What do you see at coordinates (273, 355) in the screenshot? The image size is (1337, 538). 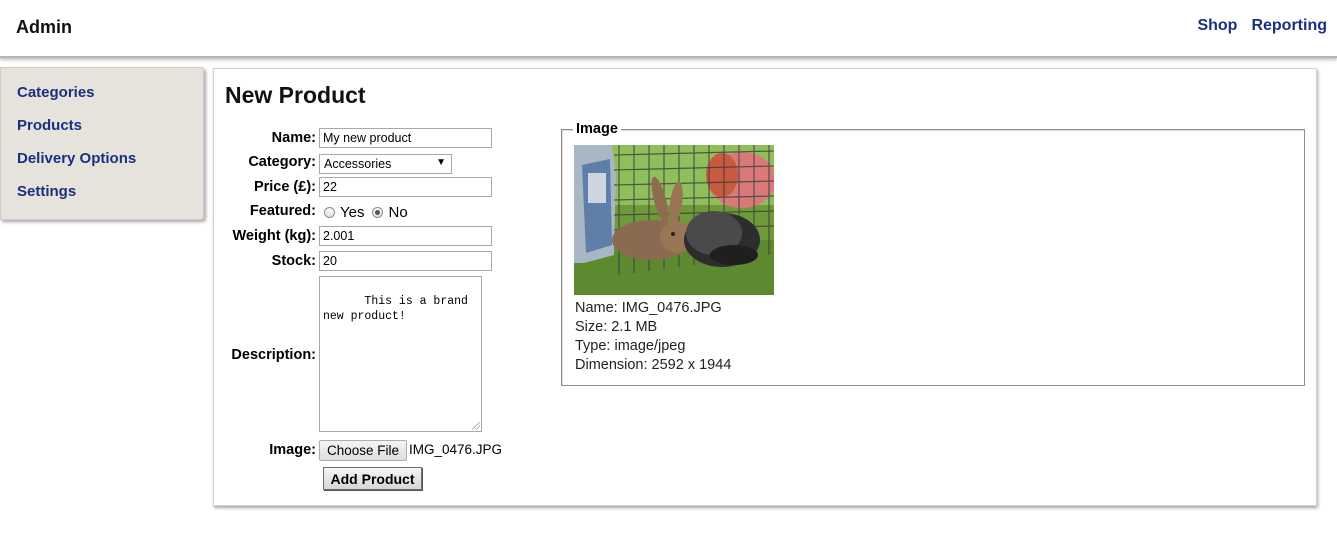 I see `description-label: Description:` at bounding box center [273, 355].